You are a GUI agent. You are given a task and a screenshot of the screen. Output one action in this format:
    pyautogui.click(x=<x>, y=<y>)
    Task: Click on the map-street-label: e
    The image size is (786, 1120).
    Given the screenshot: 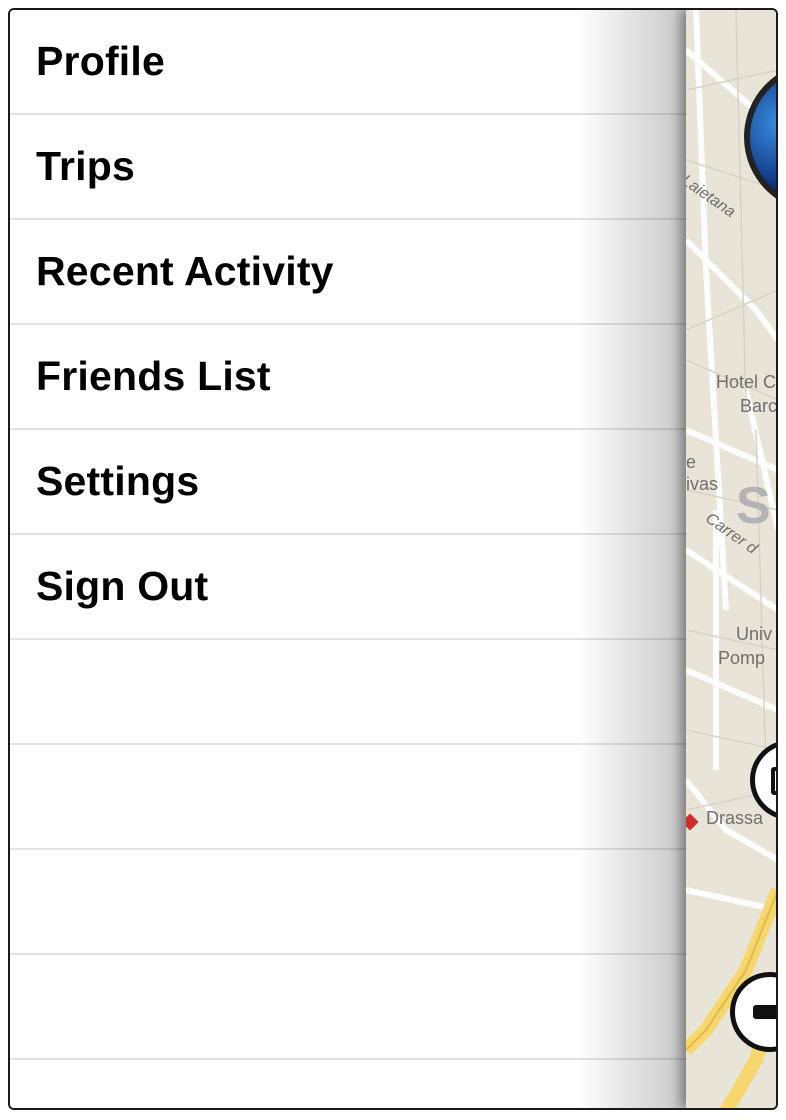 What is the action you would take?
    pyautogui.click(x=691, y=462)
    